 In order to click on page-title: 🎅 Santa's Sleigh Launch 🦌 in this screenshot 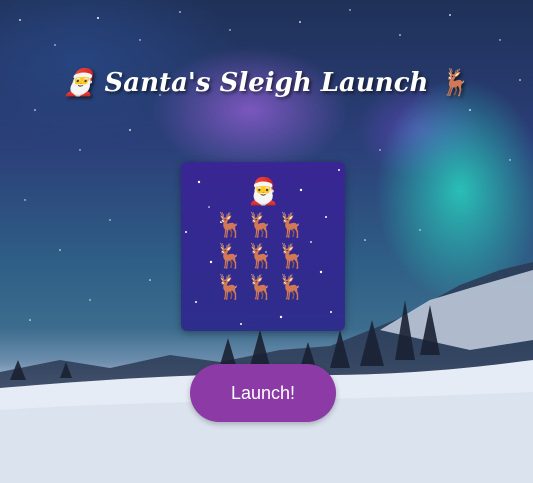, I will do `click(266, 83)`.